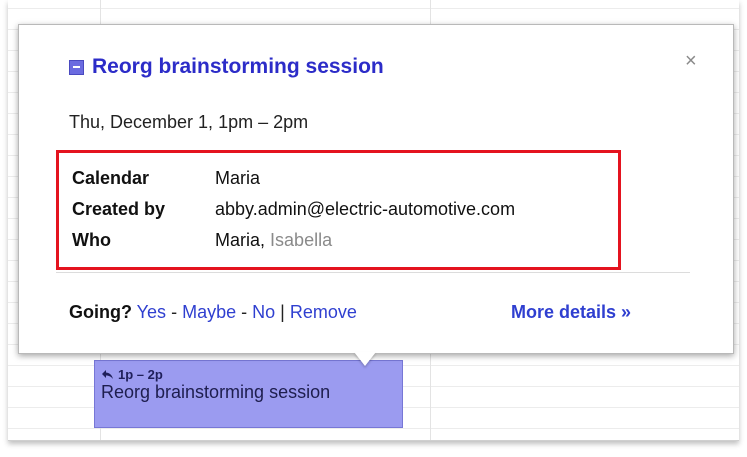 This screenshot has width=747, height=457. I want to click on created-by-value: abby.admin@electric-automotive.com, so click(365, 209).